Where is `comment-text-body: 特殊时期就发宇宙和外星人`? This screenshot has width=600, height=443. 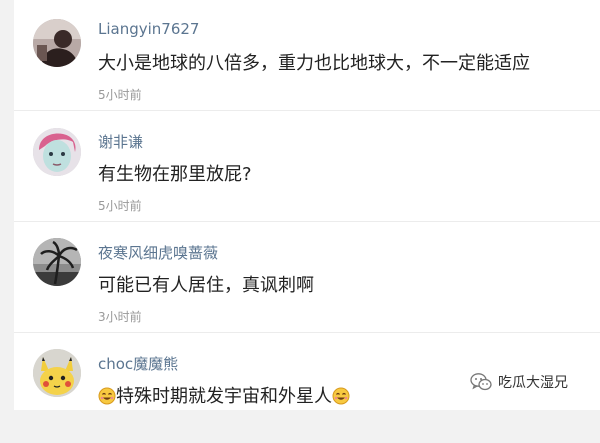 comment-text-body: 特殊时期就发宇宙和外星人 is located at coordinates (224, 396).